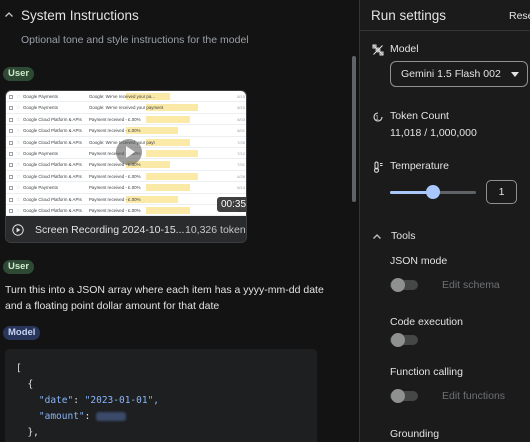  Describe the element at coordinates (378, 117) in the screenshot. I see `token-counter-icon: 1` at that location.